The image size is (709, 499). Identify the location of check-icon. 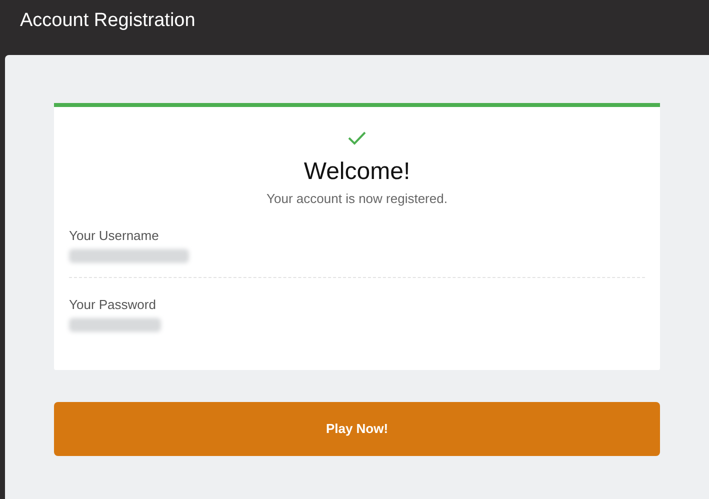
(357, 138).